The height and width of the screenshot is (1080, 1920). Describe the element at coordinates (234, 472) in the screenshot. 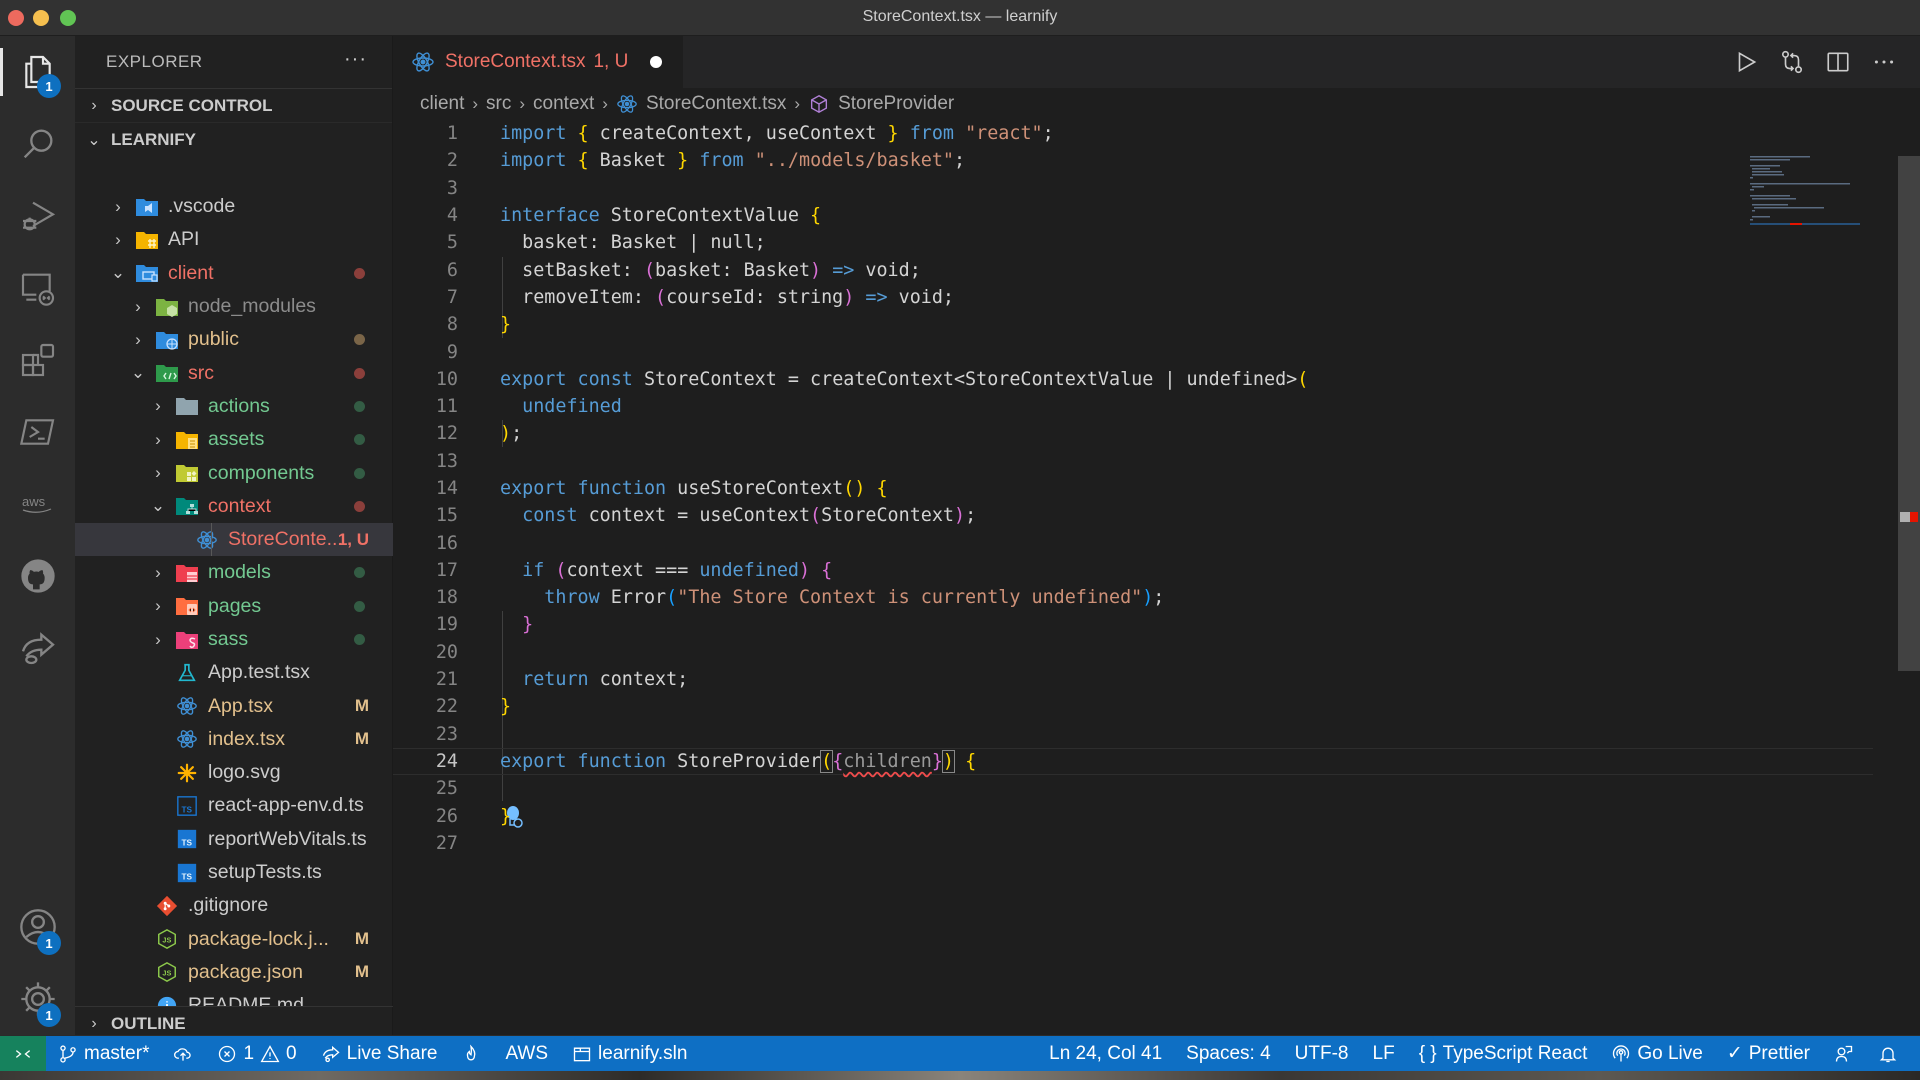

I see `tree-folder-components: › components` at that location.